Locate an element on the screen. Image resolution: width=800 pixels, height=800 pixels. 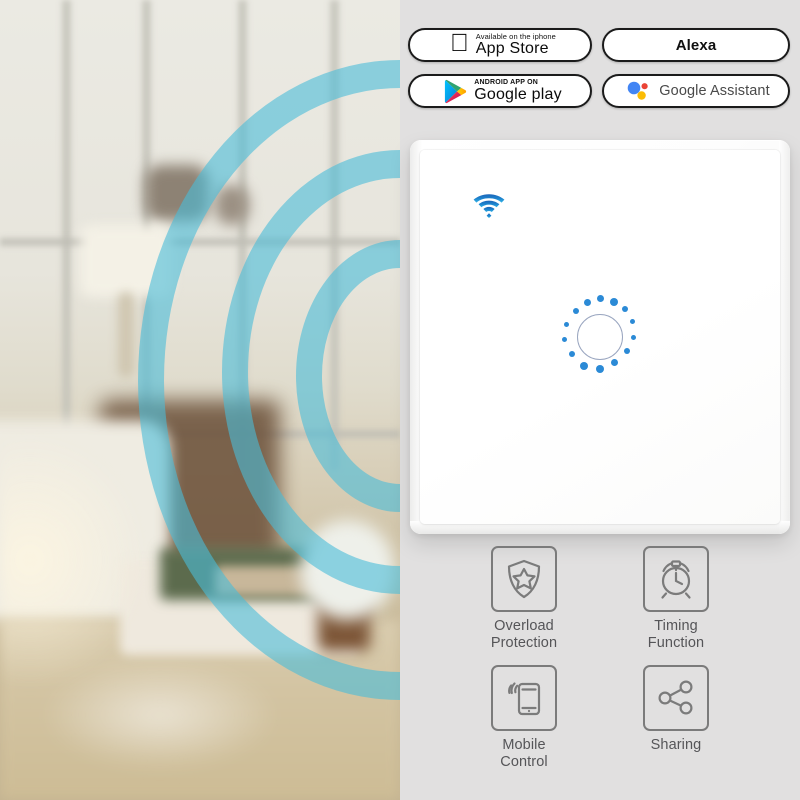
feature-sharing: Sharing is located at coordinates (676, 717).